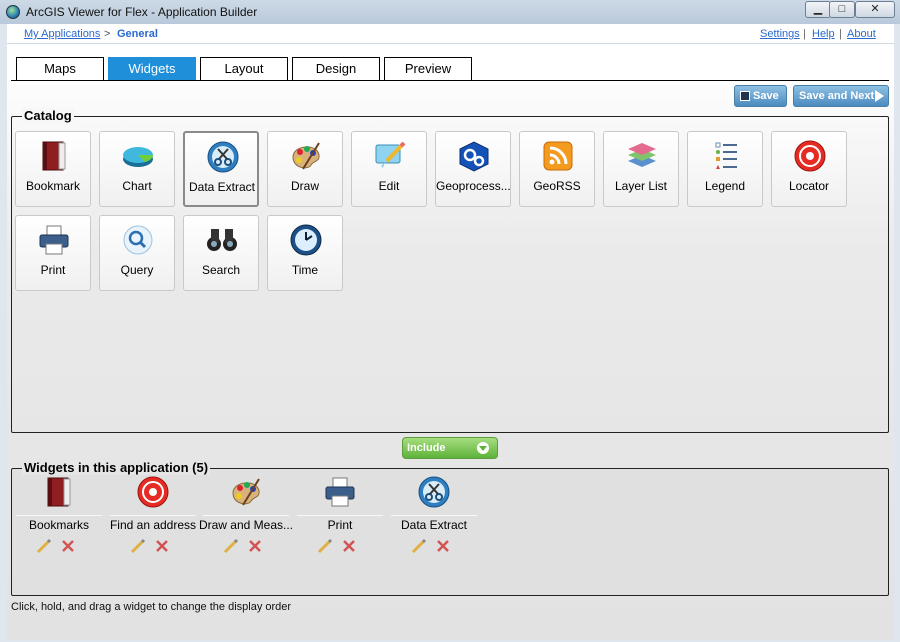 The width and height of the screenshot is (900, 642). I want to click on installed-widget-print: Print, so click(340, 520).